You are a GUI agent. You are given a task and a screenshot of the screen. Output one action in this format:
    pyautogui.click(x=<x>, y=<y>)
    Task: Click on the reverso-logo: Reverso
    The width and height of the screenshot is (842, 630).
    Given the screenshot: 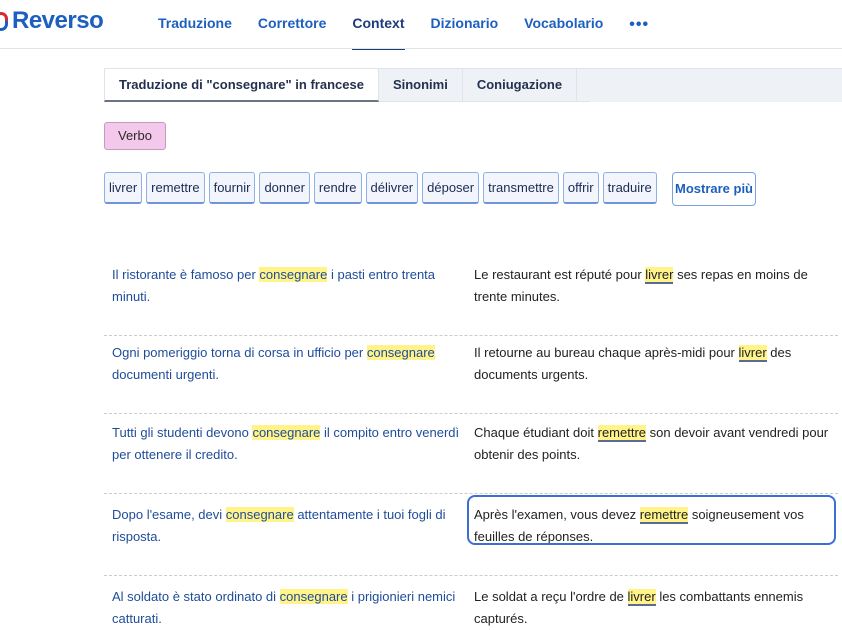 What is the action you would take?
    pyautogui.click(x=52, y=21)
    